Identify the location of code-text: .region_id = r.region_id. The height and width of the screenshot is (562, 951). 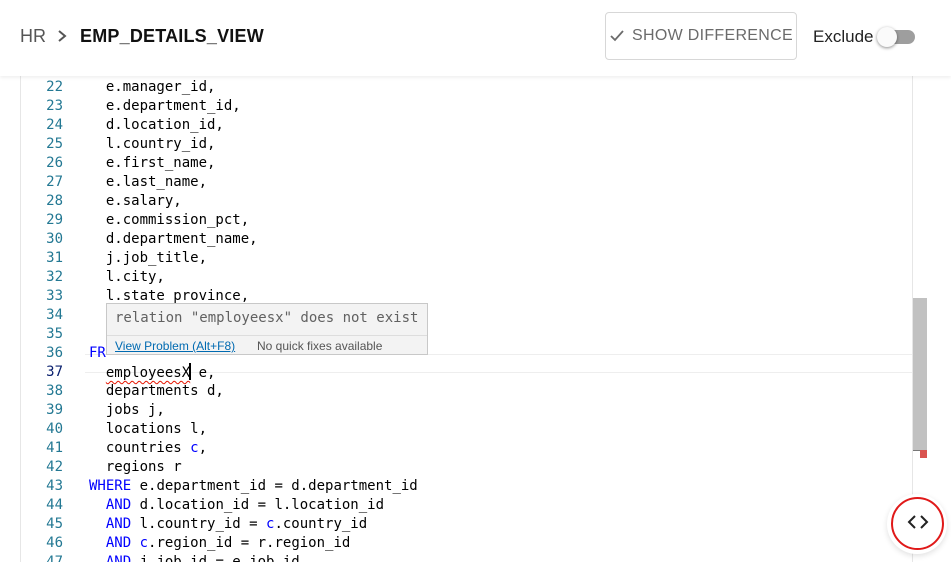
(249, 543).